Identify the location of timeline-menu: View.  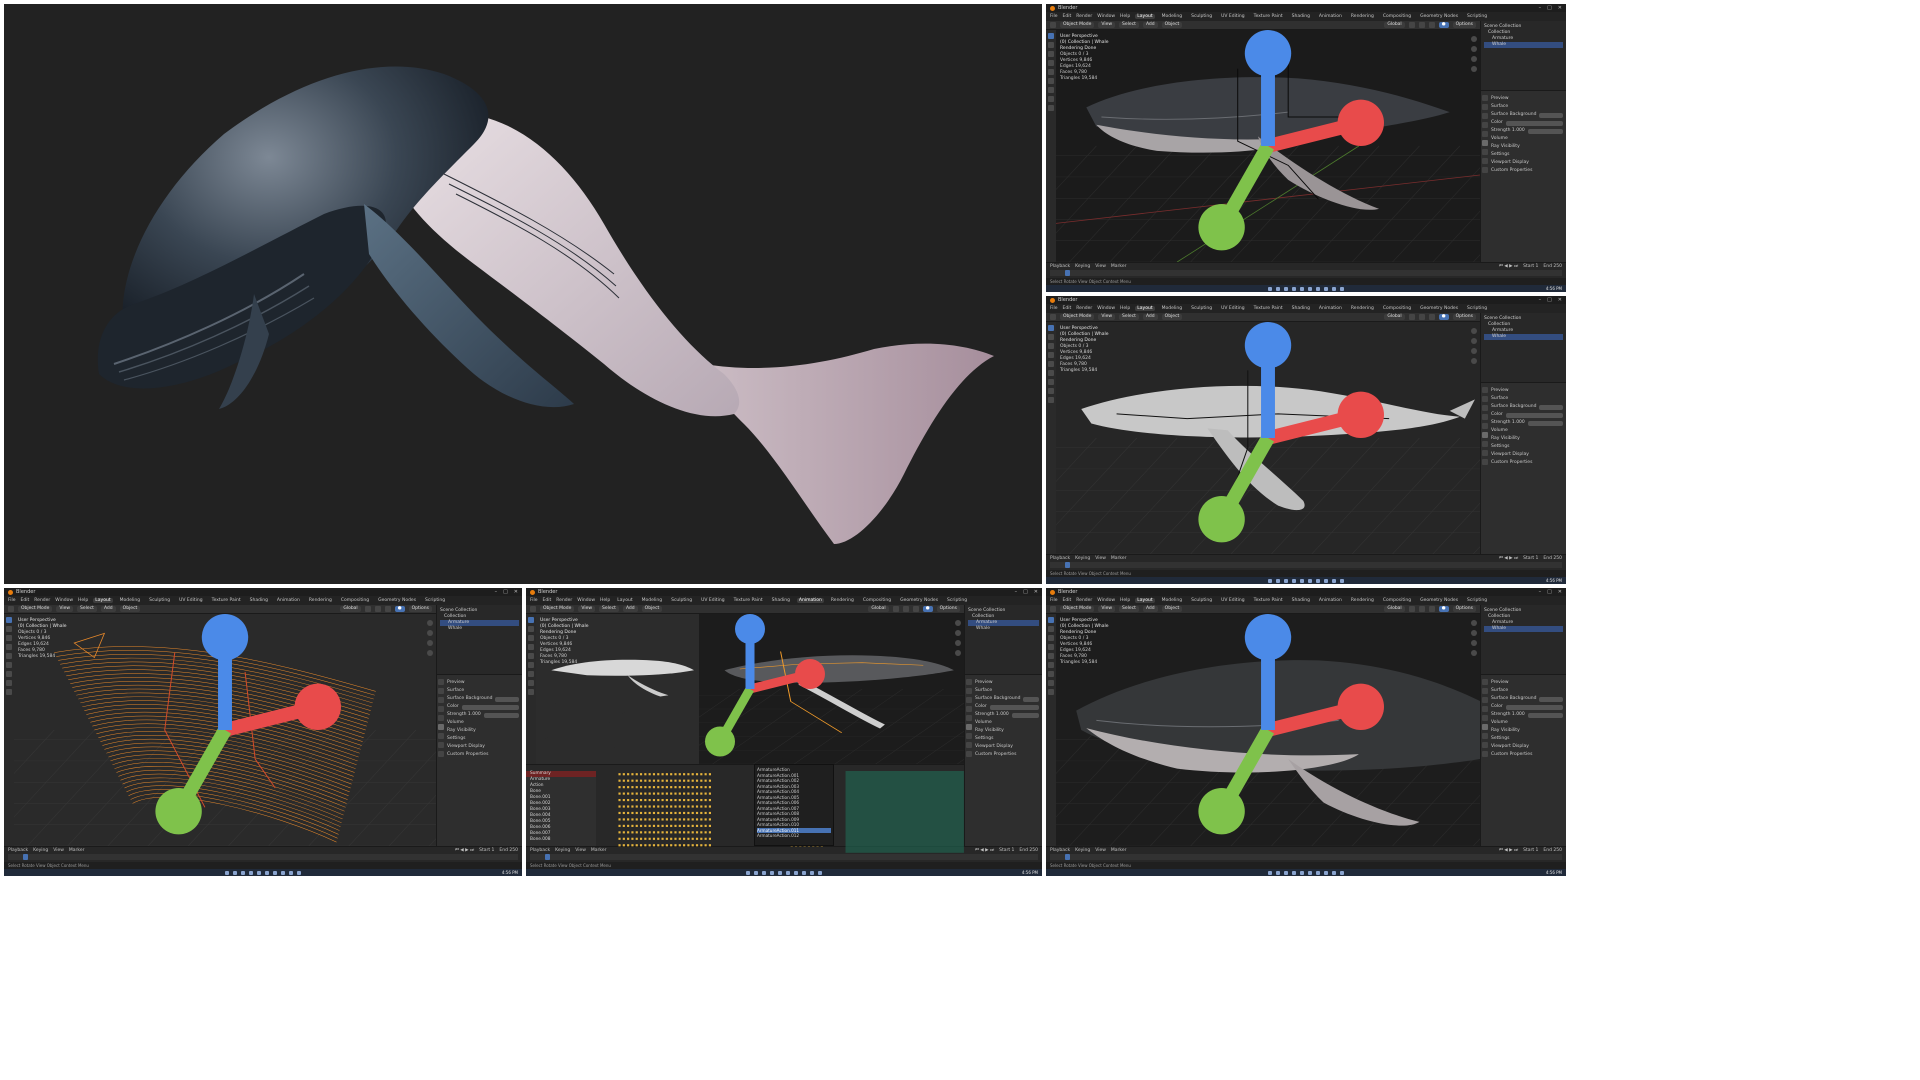
(58, 850).